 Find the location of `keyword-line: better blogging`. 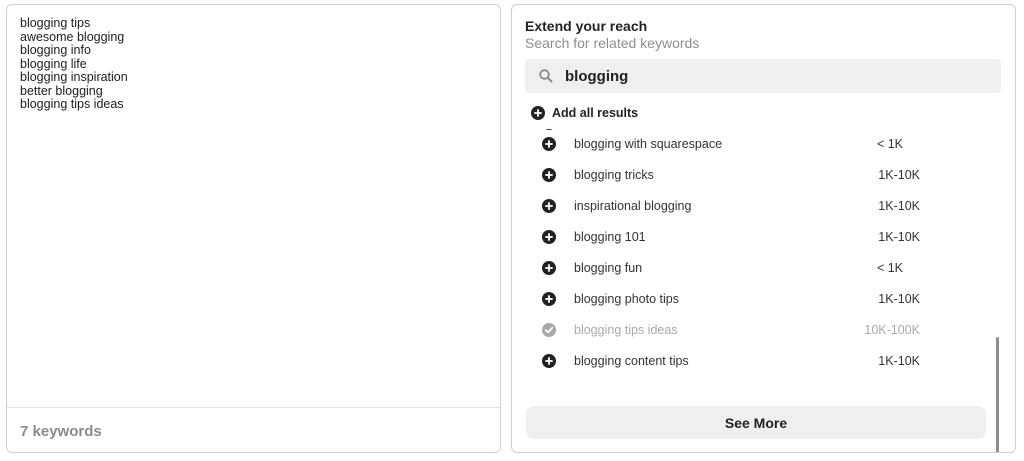

keyword-line: better blogging is located at coordinates (61, 90).